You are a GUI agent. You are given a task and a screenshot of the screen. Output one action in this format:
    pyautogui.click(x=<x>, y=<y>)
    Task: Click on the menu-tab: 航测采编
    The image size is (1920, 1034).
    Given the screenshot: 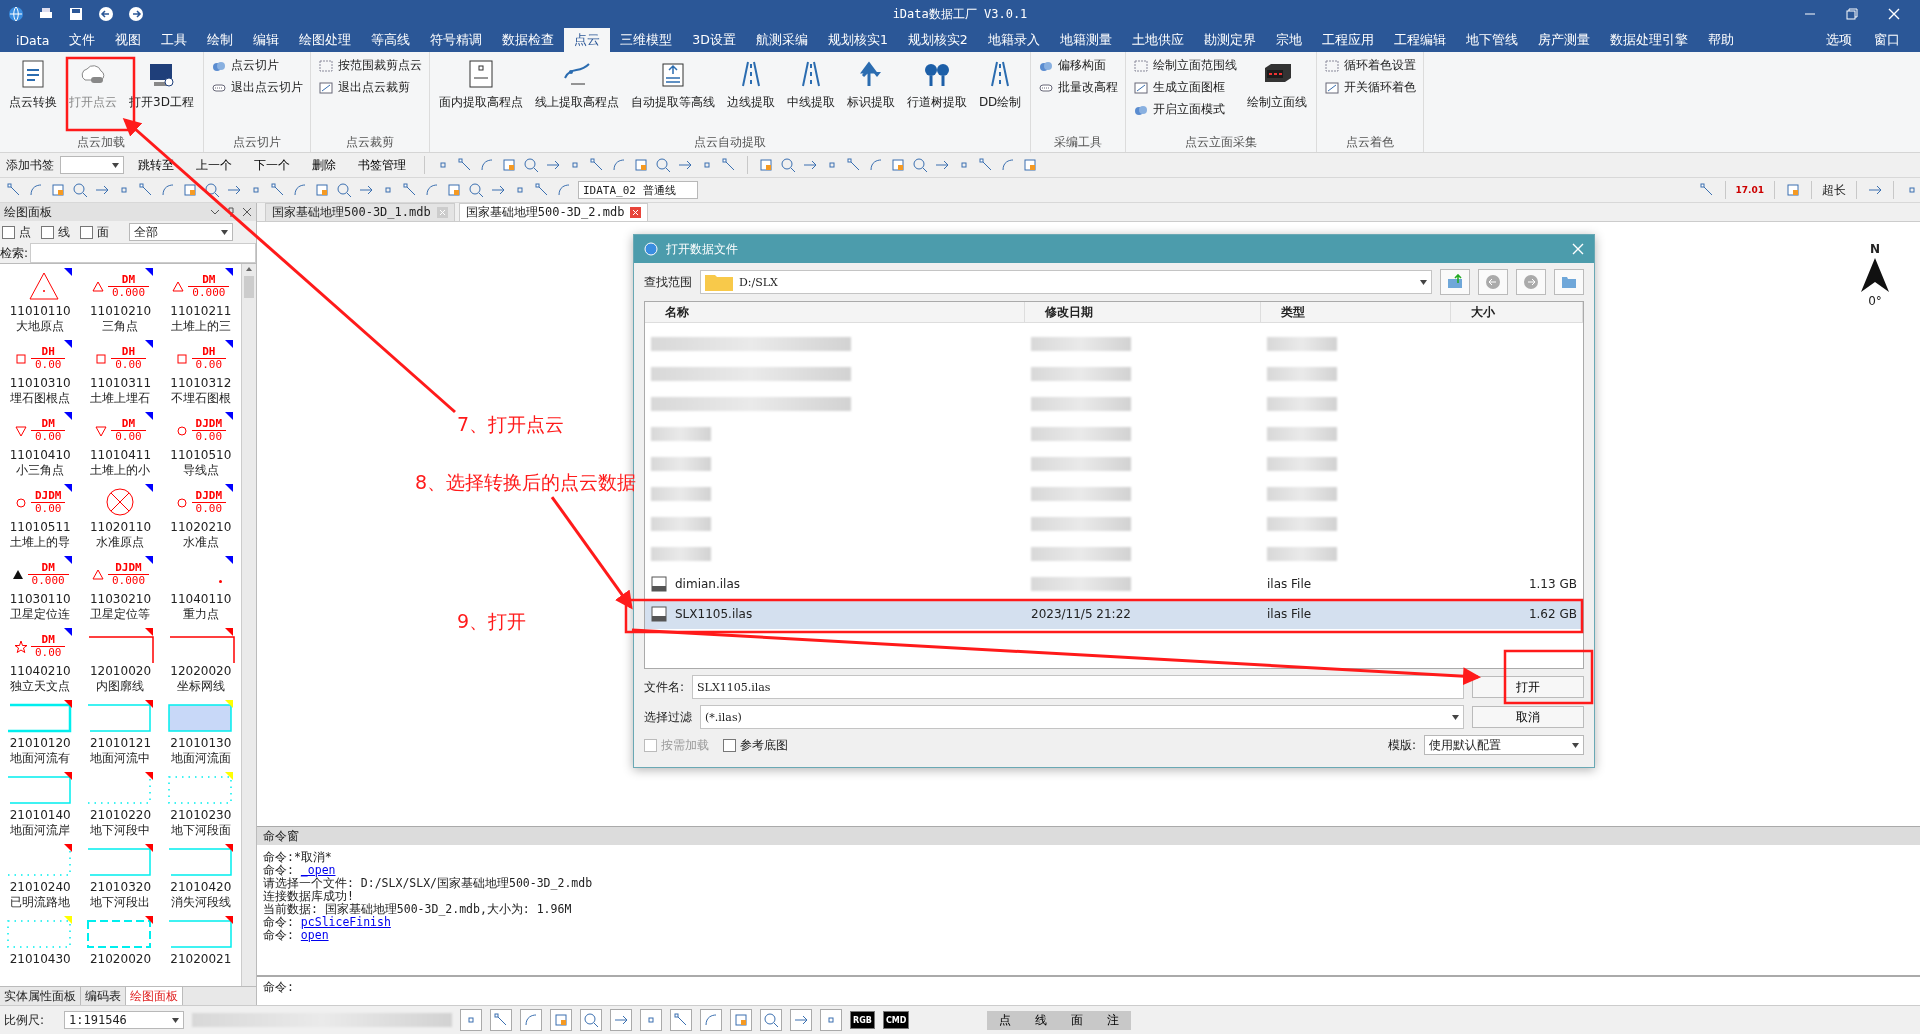 What is the action you would take?
    pyautogui.click(x=781, y=40)
    